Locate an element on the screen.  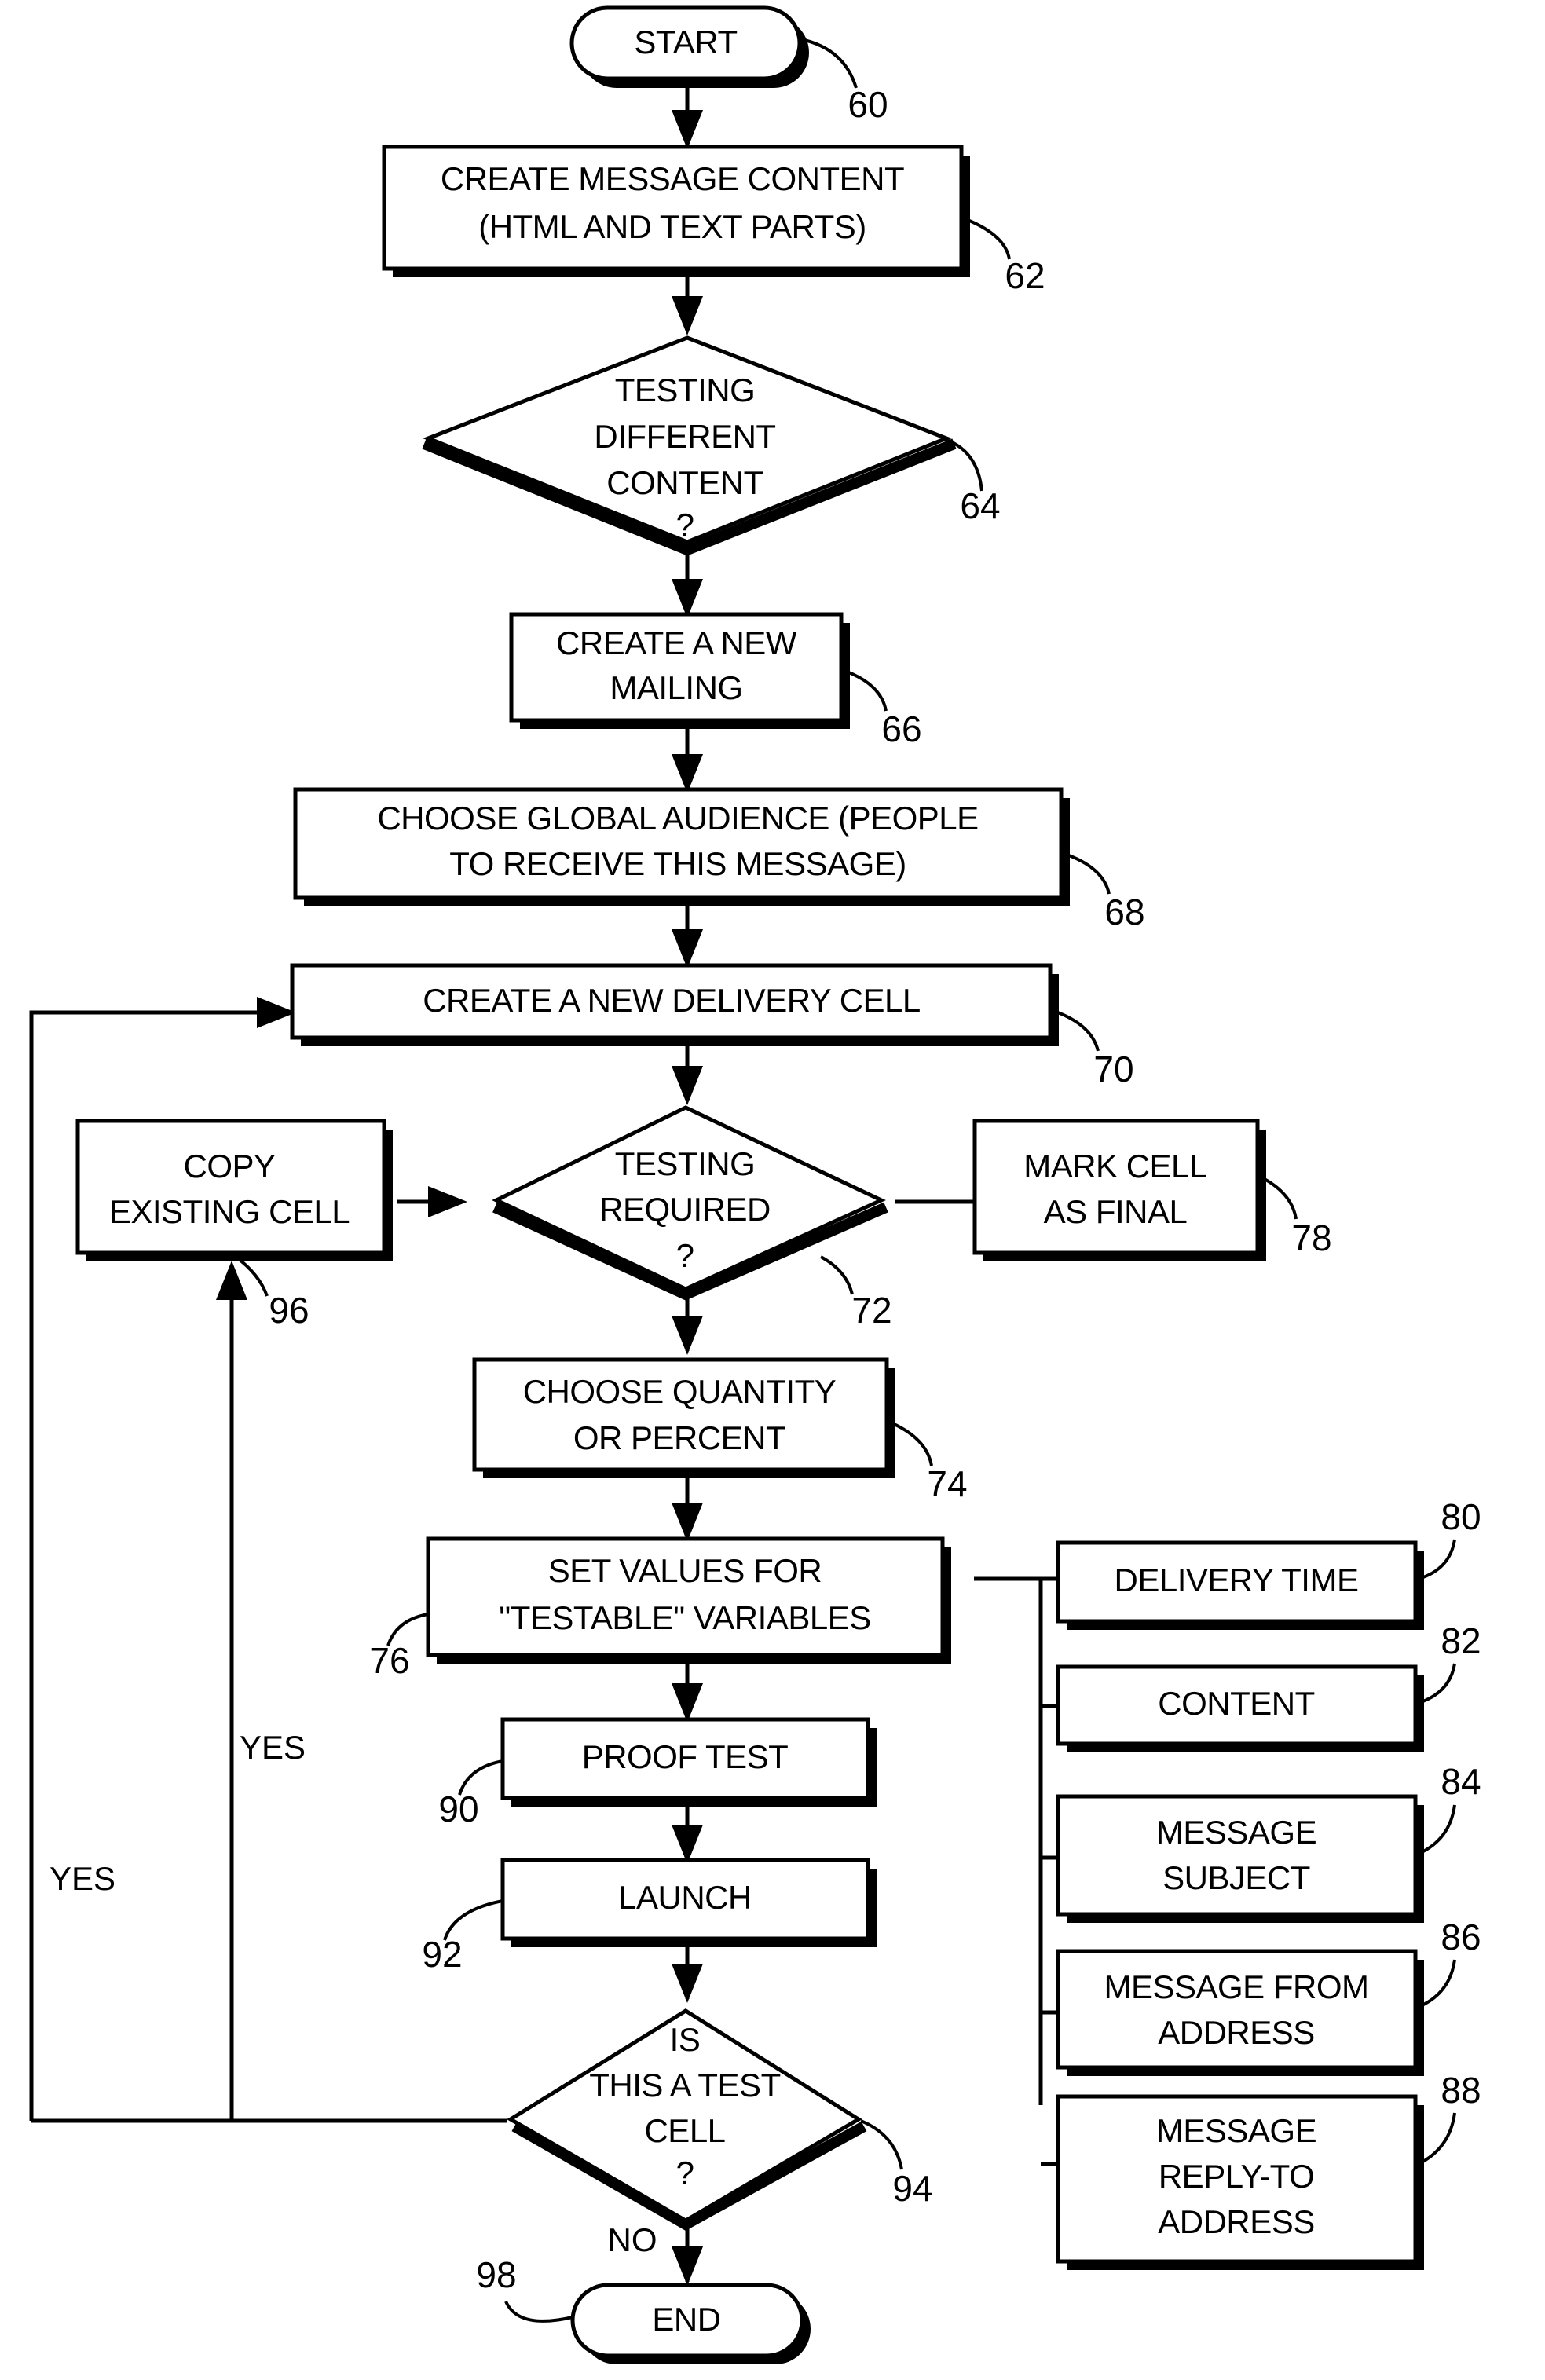
message-replyto-line1: MESSAGE is located at coordinates (1236, 2130).